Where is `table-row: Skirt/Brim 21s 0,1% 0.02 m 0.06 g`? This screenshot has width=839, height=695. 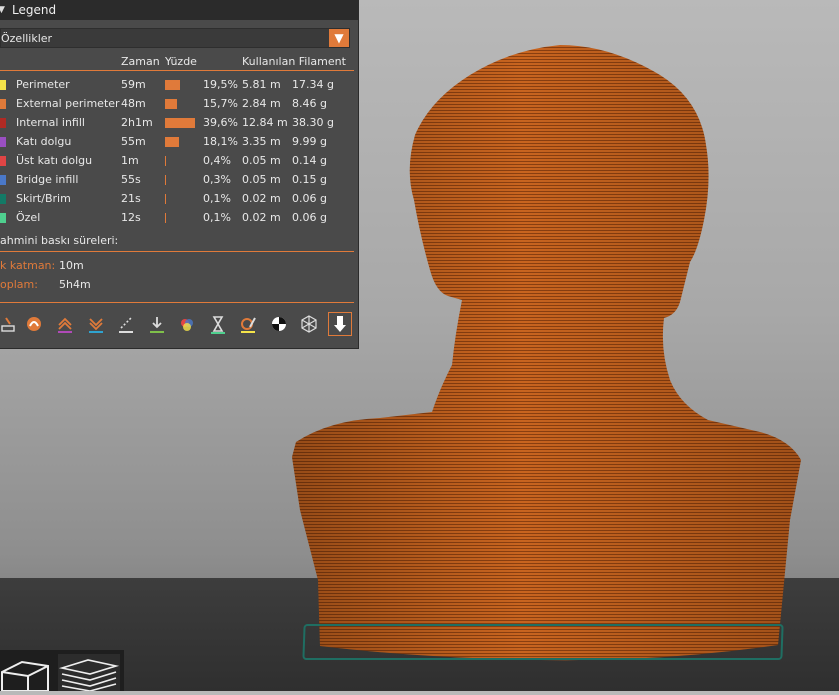 table-row: Skirt/Brim 21s 0,1% 0.02 m 0.06 g is located at coordinates (179, 199).